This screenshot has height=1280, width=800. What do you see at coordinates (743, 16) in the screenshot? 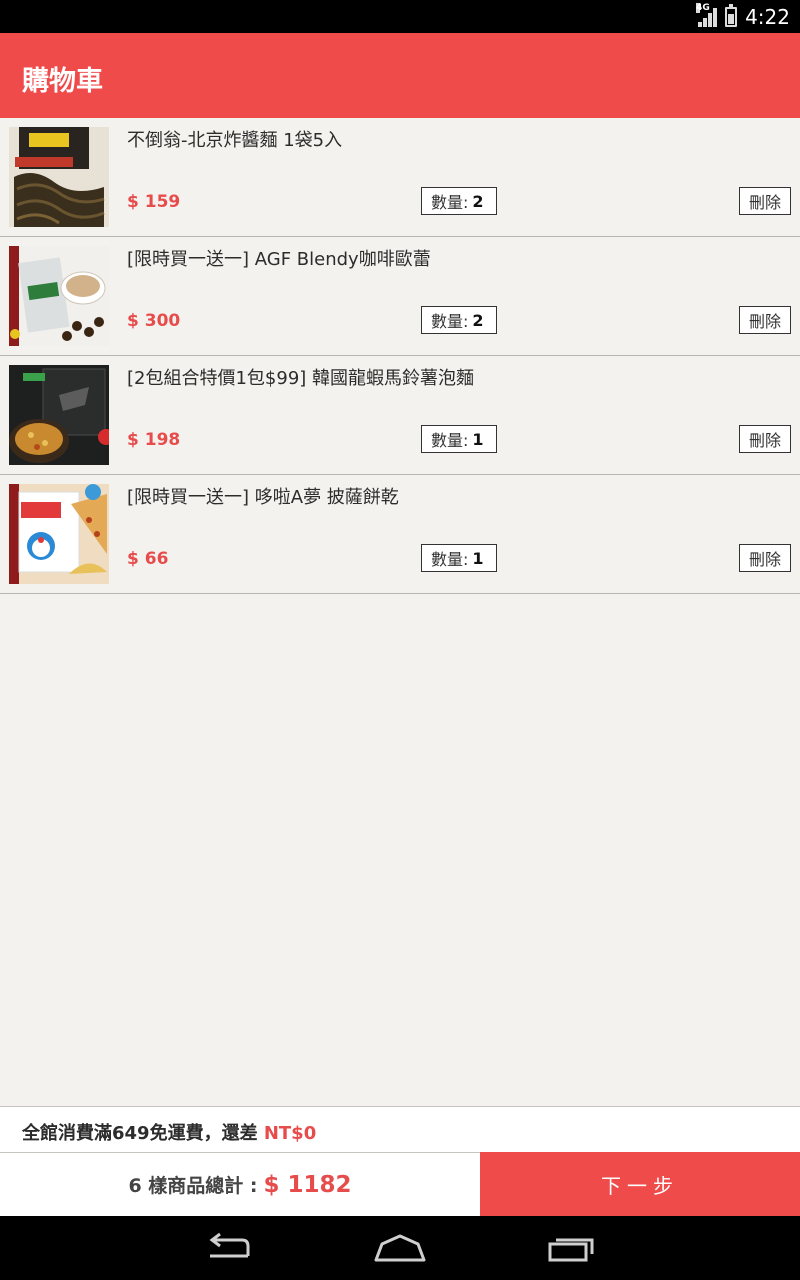
I see `status-indicators: 4G 4:22` at bounding box center [743, 16].